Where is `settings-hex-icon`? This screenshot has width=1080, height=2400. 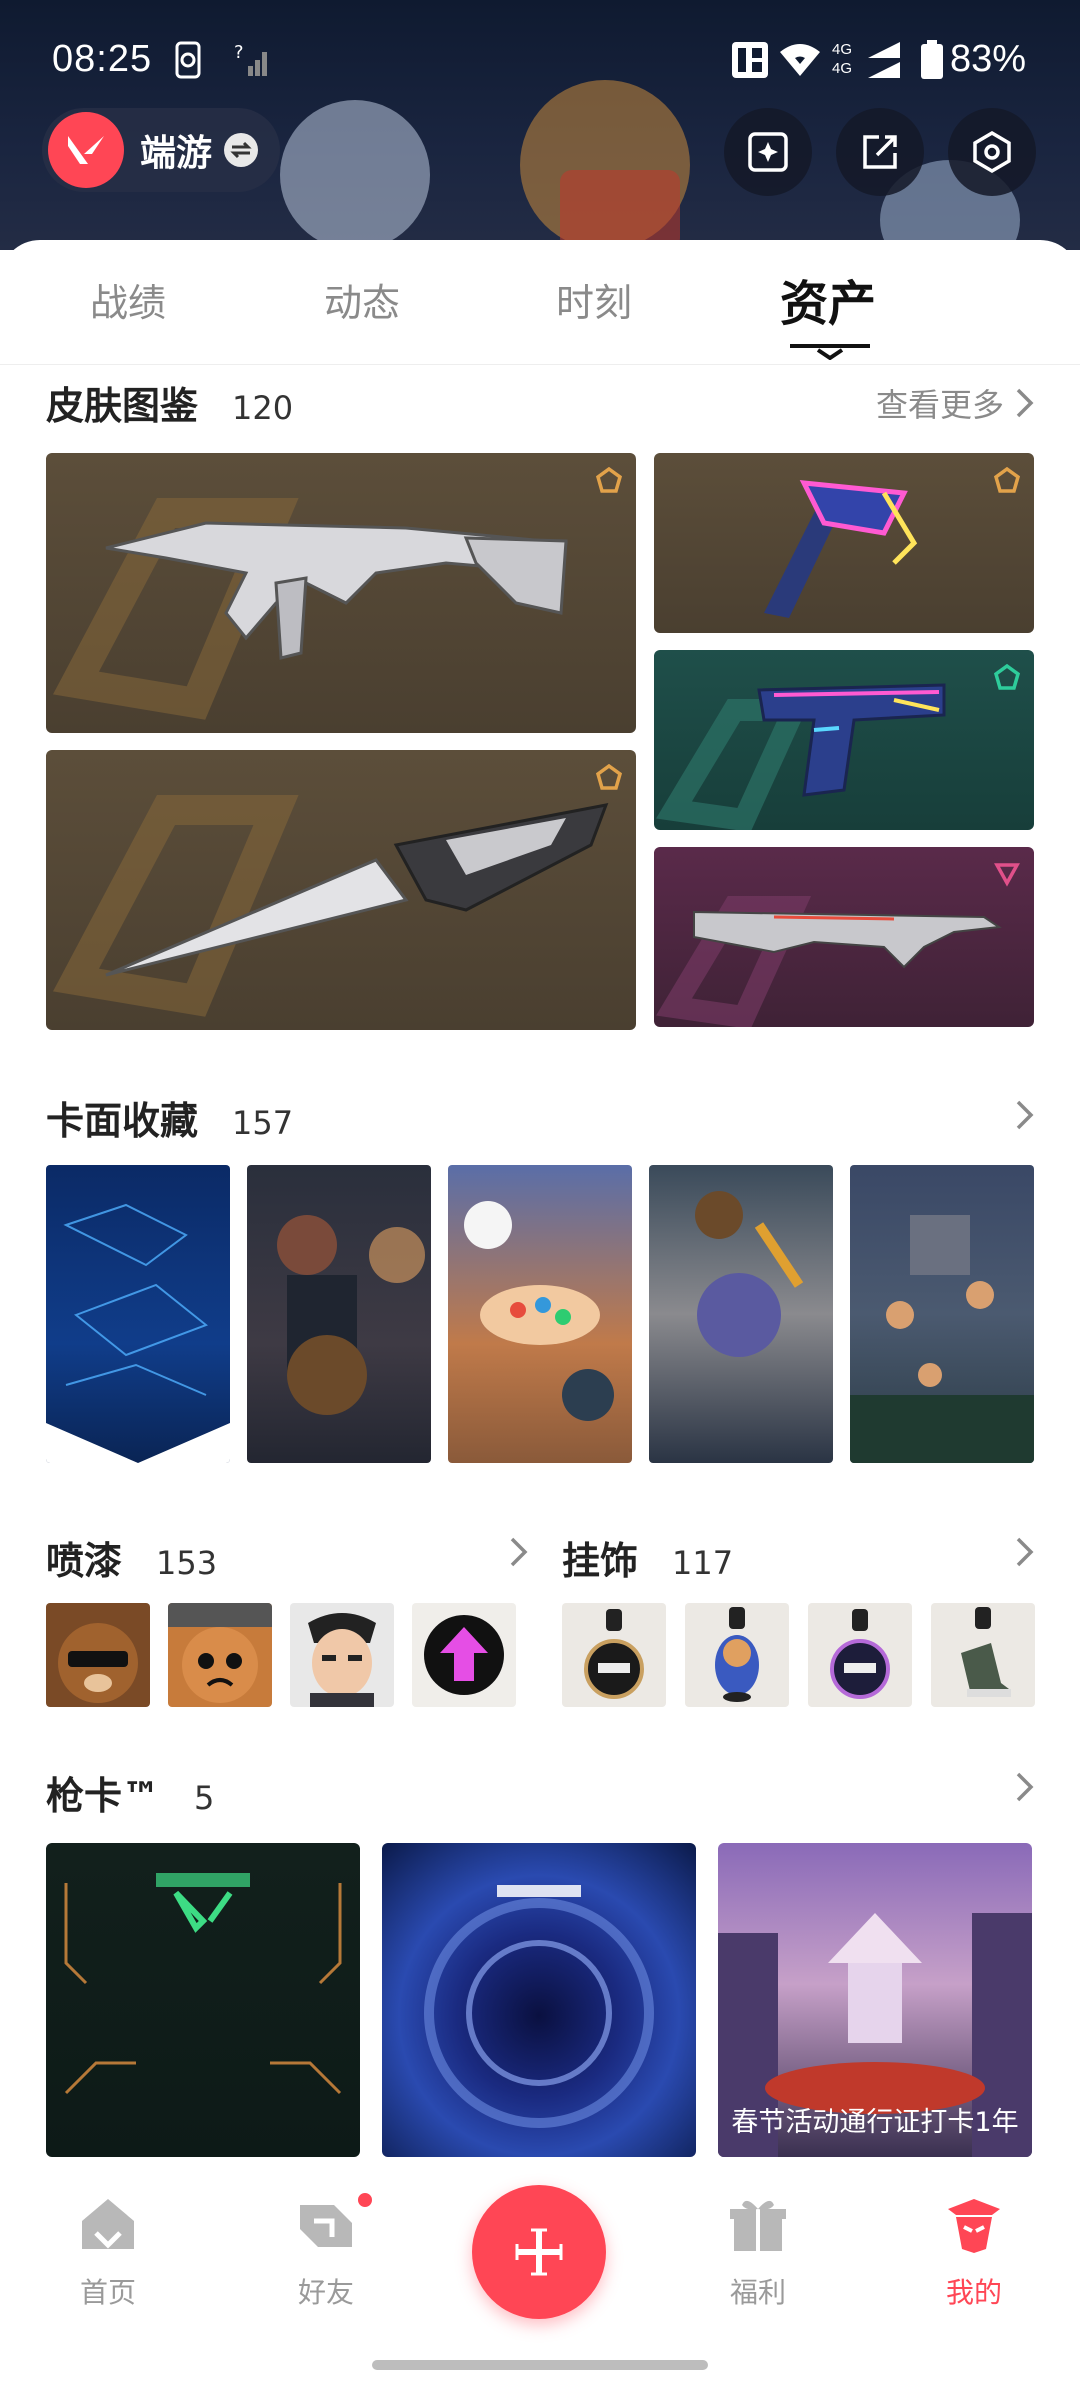 settings-hex-icon is located at coordinates (992, 152).